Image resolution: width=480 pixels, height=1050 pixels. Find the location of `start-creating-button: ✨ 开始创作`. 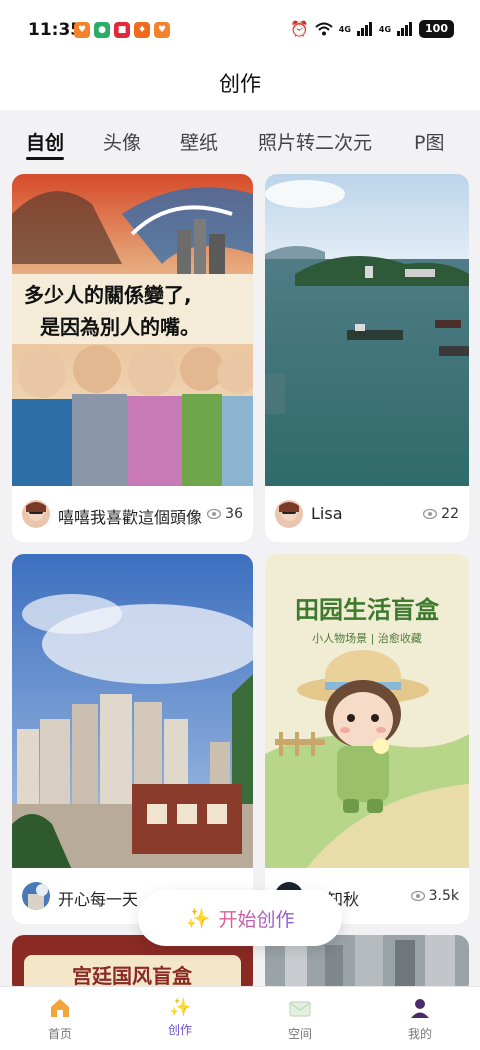

start-creating-button: ✨ 开始创作 is located at coordinates (240, 918).